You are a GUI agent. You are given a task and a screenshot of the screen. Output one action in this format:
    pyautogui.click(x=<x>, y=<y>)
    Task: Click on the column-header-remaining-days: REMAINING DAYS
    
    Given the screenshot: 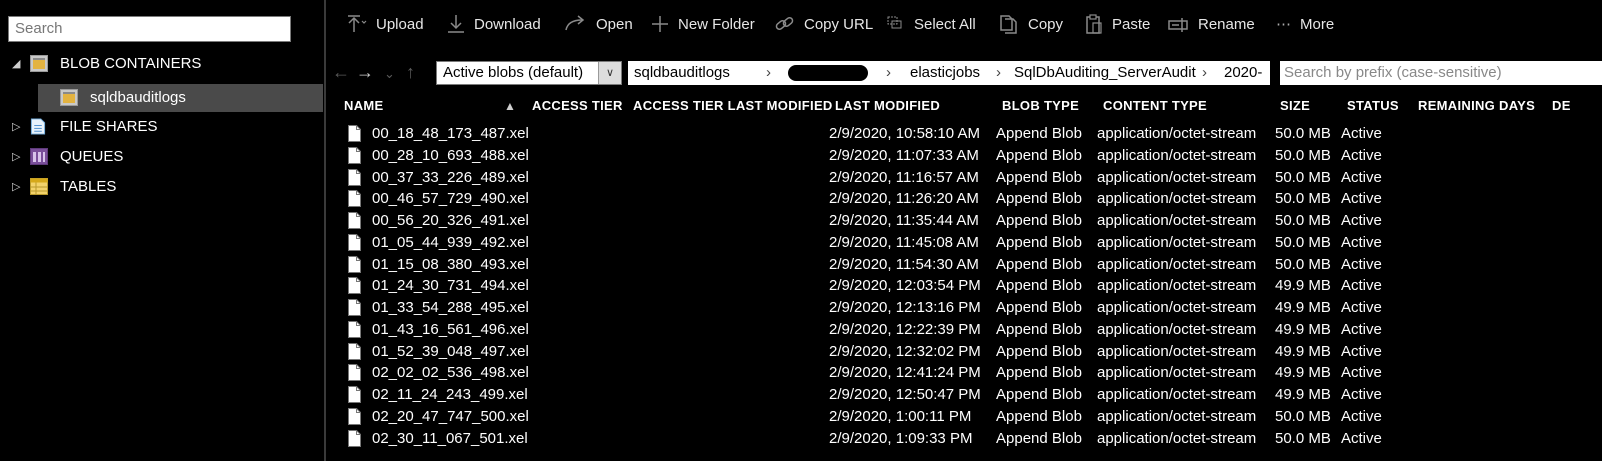 What is the action you would take?
    pyautogui.click(x=1476, y=106)
    